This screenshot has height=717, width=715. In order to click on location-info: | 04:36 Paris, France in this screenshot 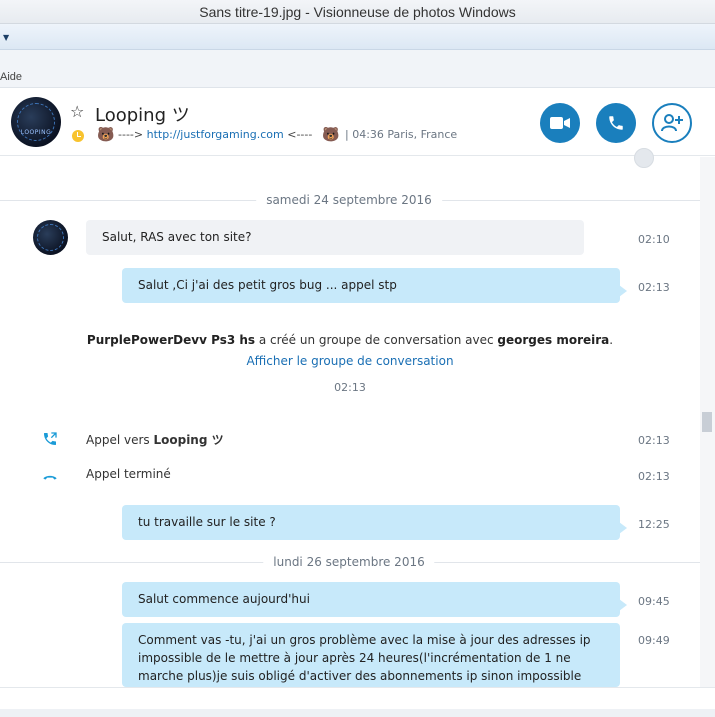, I will do `click(401, 134)`.